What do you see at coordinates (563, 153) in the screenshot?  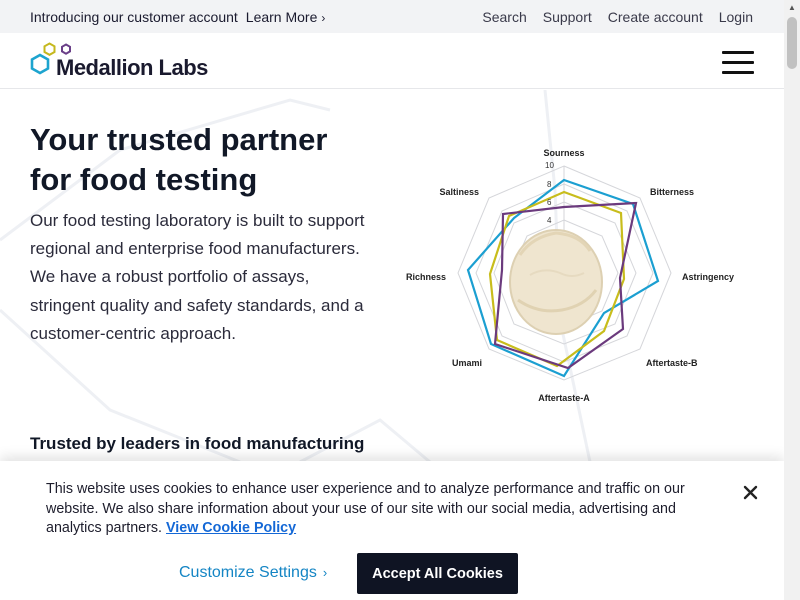 I see `axis-label-sourness: Sourness` at bounding box center [563, 153].